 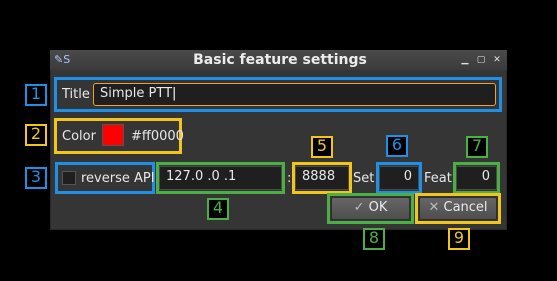 What do you see at coordinates (378, 207) in the screenshot?
I see `ok-label: OK` at bounding box center [378, 207].